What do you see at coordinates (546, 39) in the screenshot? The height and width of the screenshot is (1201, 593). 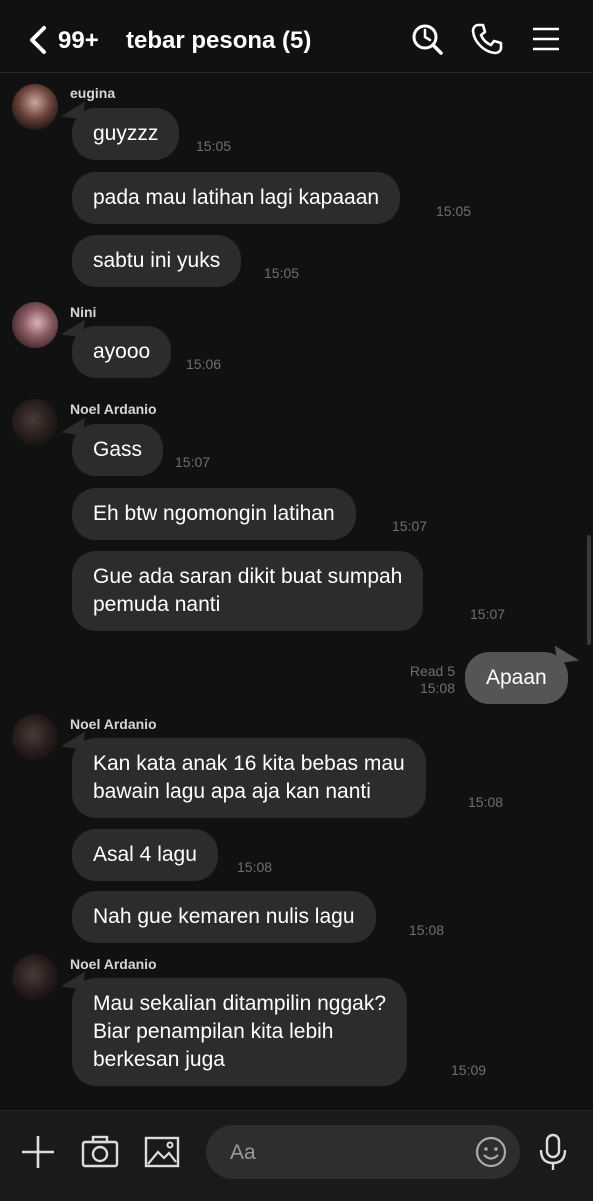 I see `menu-icon` at bounding box center [546, 39].